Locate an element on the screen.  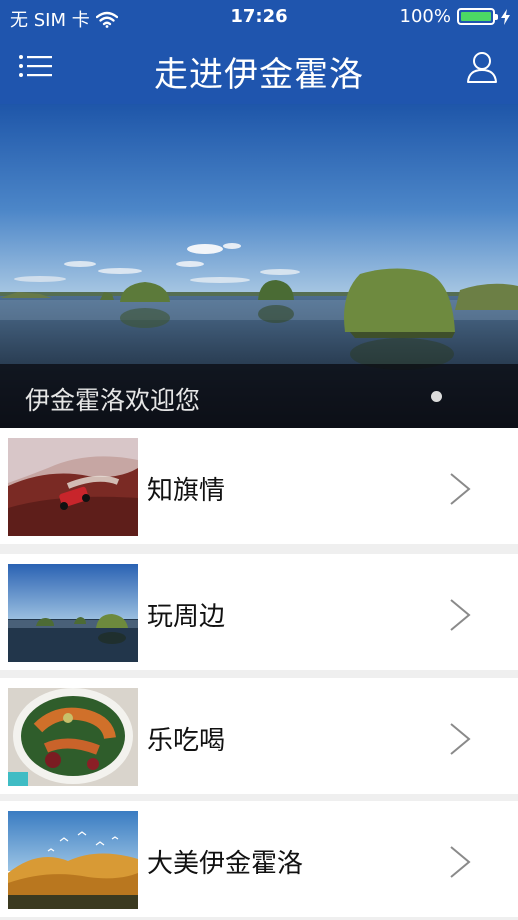
desert-jeep-photo is located at coordinates (73, 487).